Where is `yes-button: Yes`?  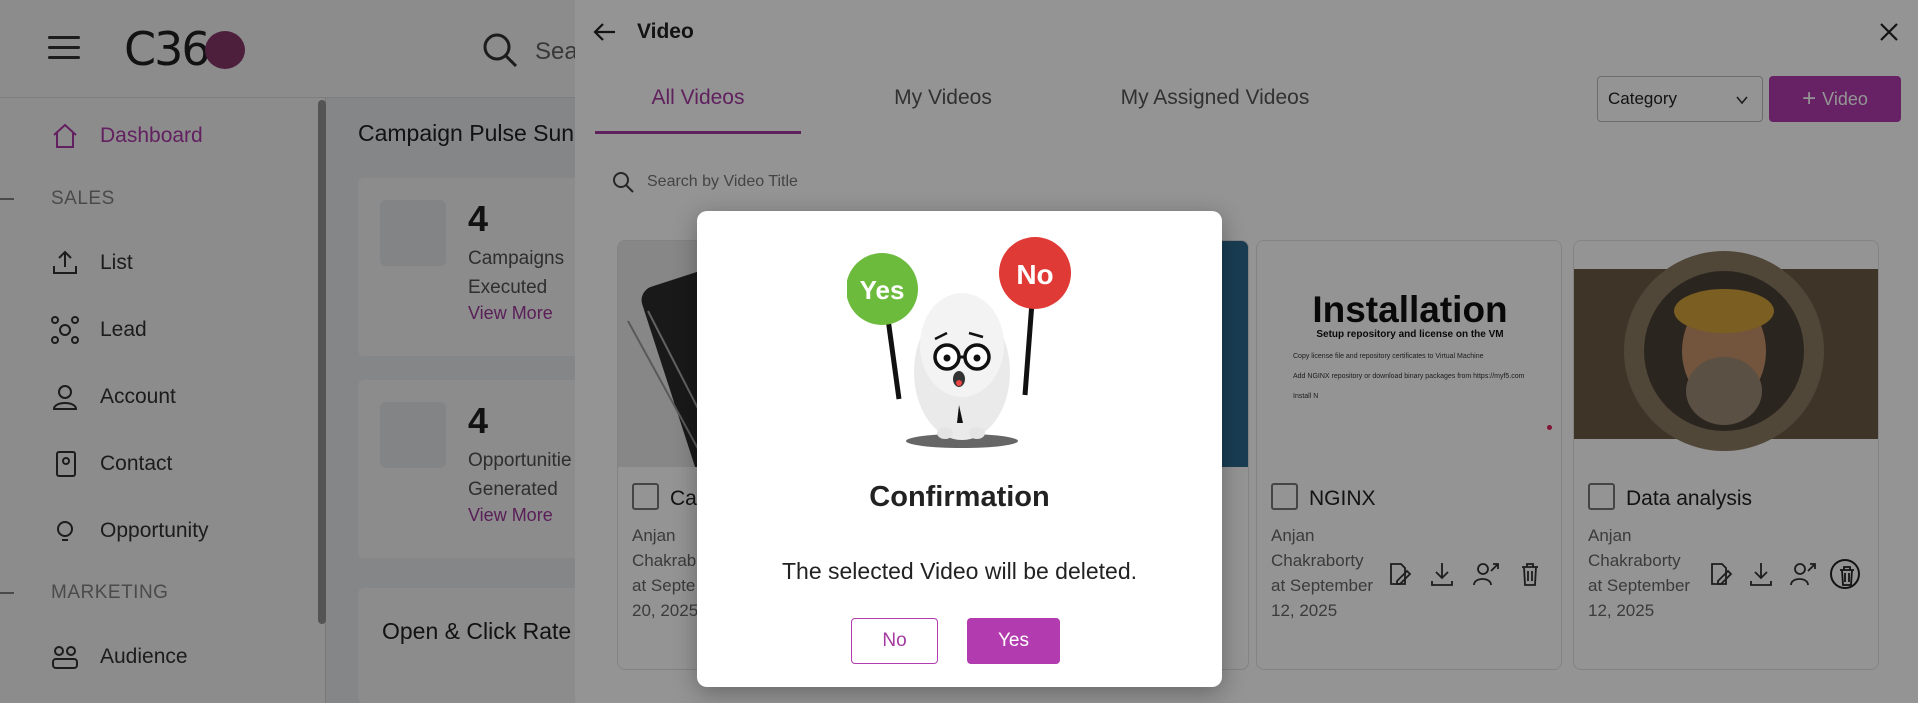
yes-button: Yes is located at coordinates (1013, 641).